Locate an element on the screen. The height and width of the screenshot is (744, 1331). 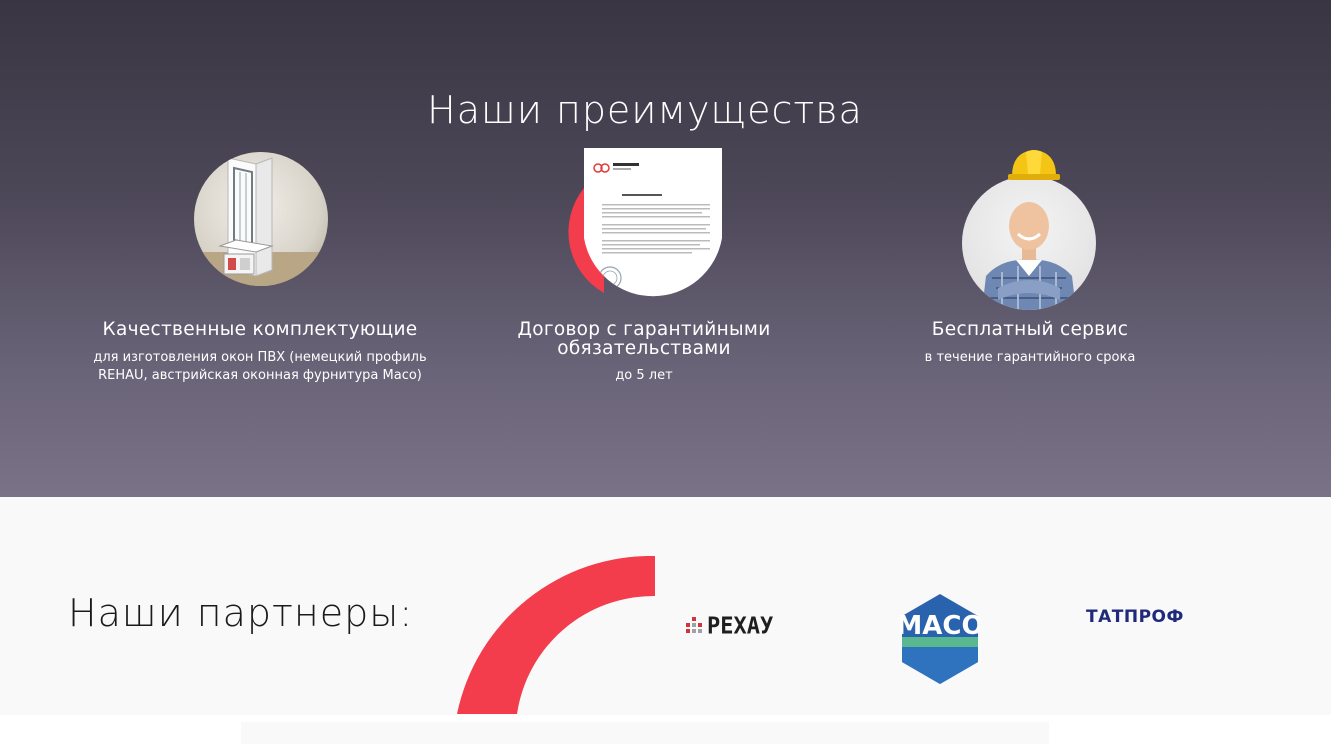
advantage-heading: Договор с гарантийными обязательствами is located at coordinates (644, 339).